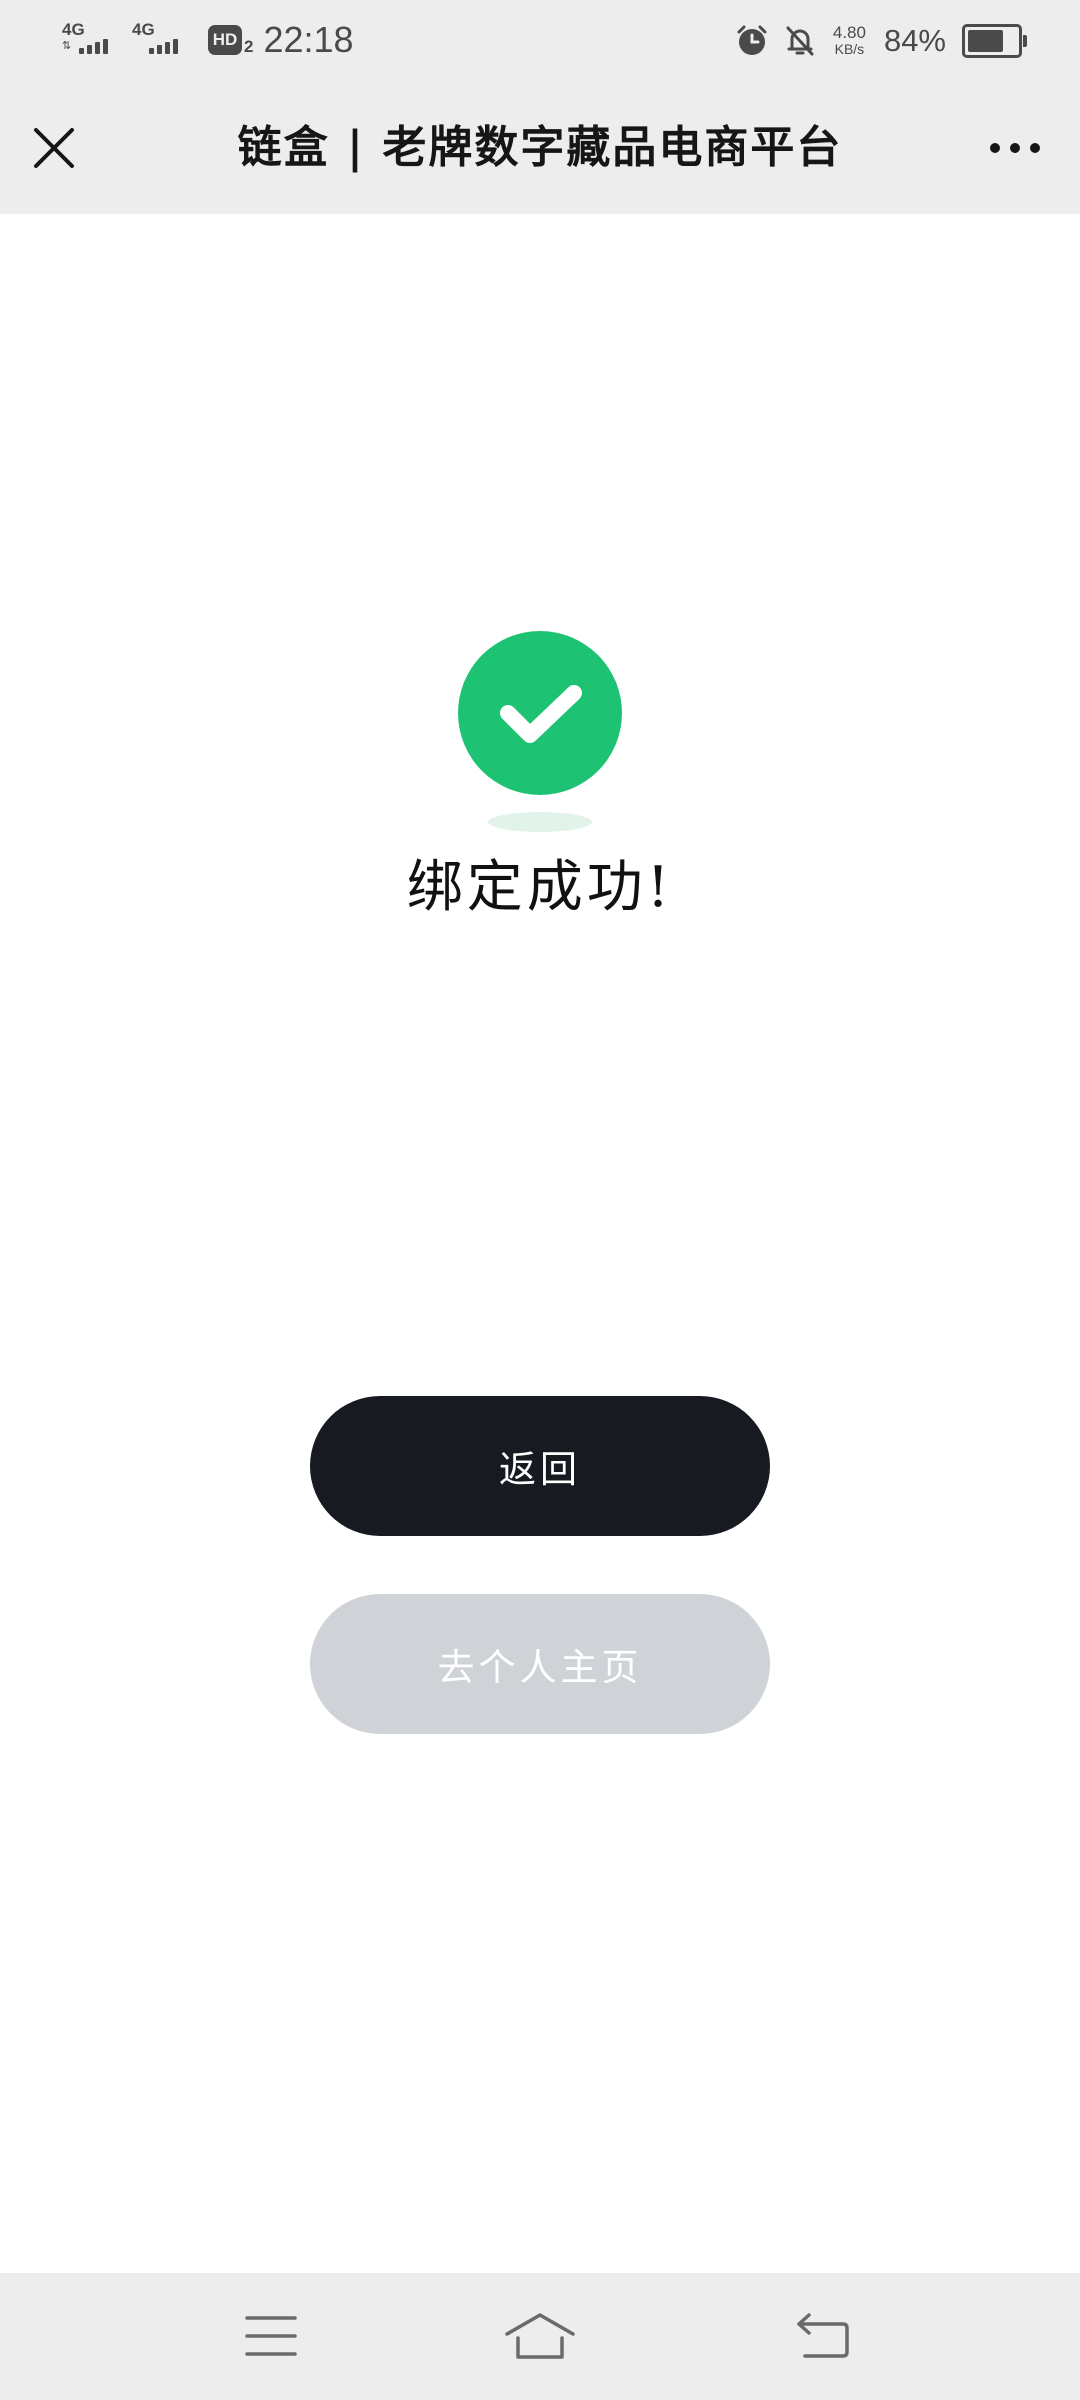 Image resolution: width=1080 pixels, height=2400 pixels. I want to click on home-icon, so click(540, 2336).